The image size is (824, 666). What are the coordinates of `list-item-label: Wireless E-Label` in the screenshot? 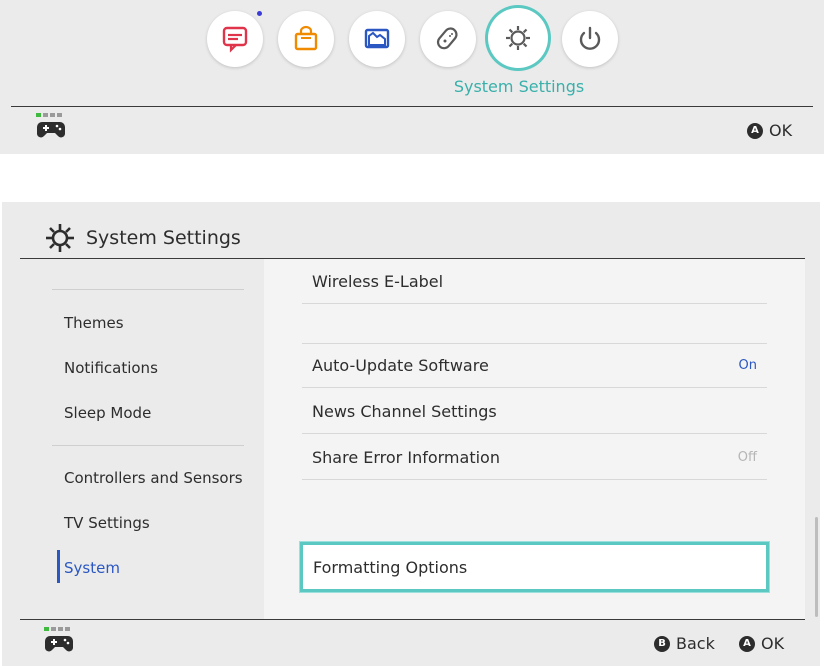 It's located at (378, 281).